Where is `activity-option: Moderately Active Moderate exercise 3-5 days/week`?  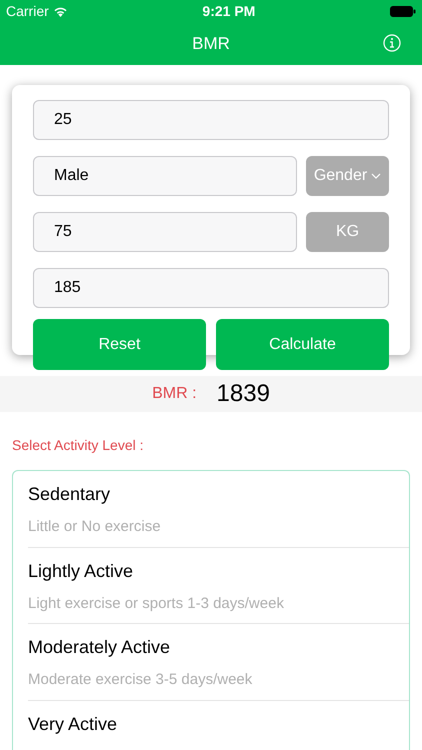
activity-option: Moderately Active Moderate exercise 3-5 days/week is located at coordinates (218, 662).